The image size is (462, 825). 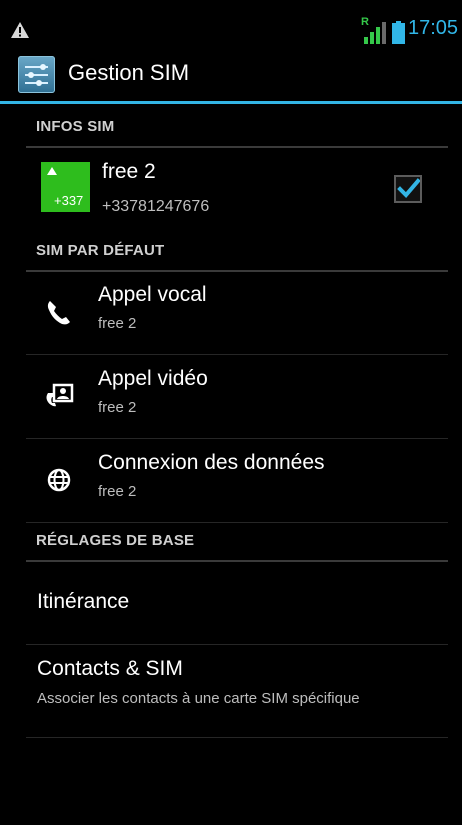 What do you see at coordinates (237, 192) in the screenshot?
I see `sim-info-row: +337 free 2 +33781247676` at bounding box center [237, 192].